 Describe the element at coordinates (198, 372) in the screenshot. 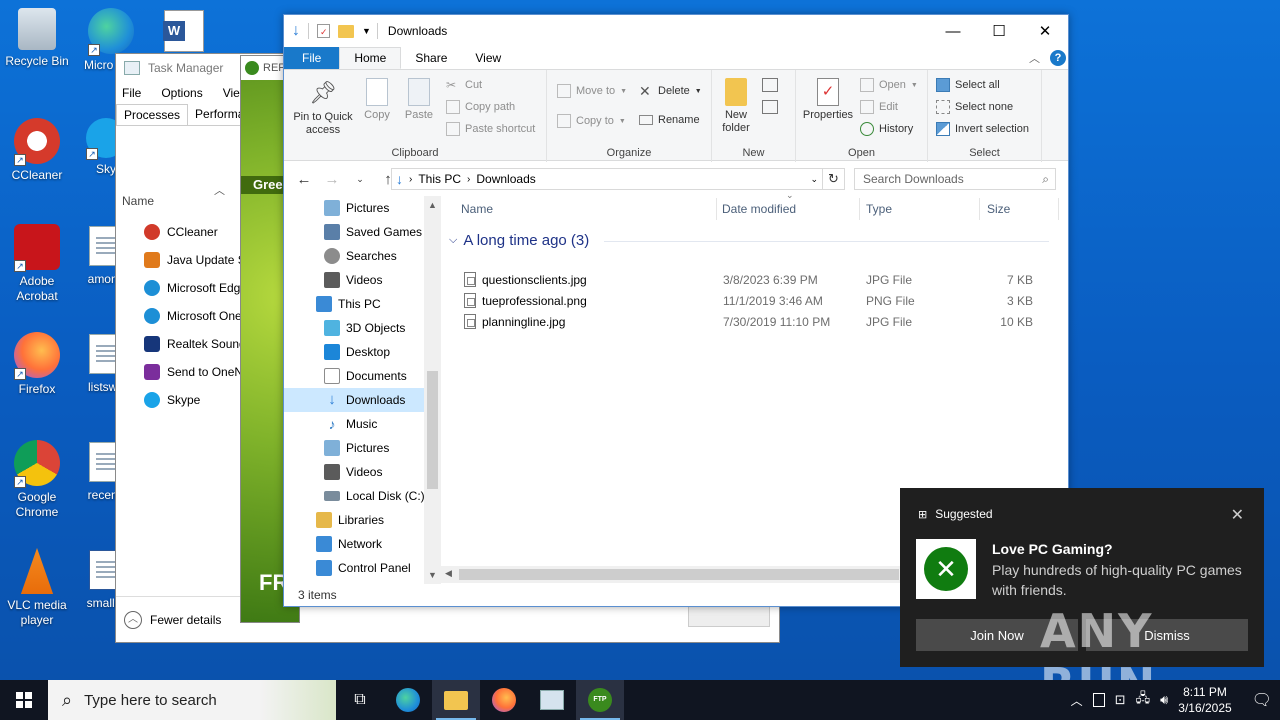

I see `list-item: Send to OneN` at that location.